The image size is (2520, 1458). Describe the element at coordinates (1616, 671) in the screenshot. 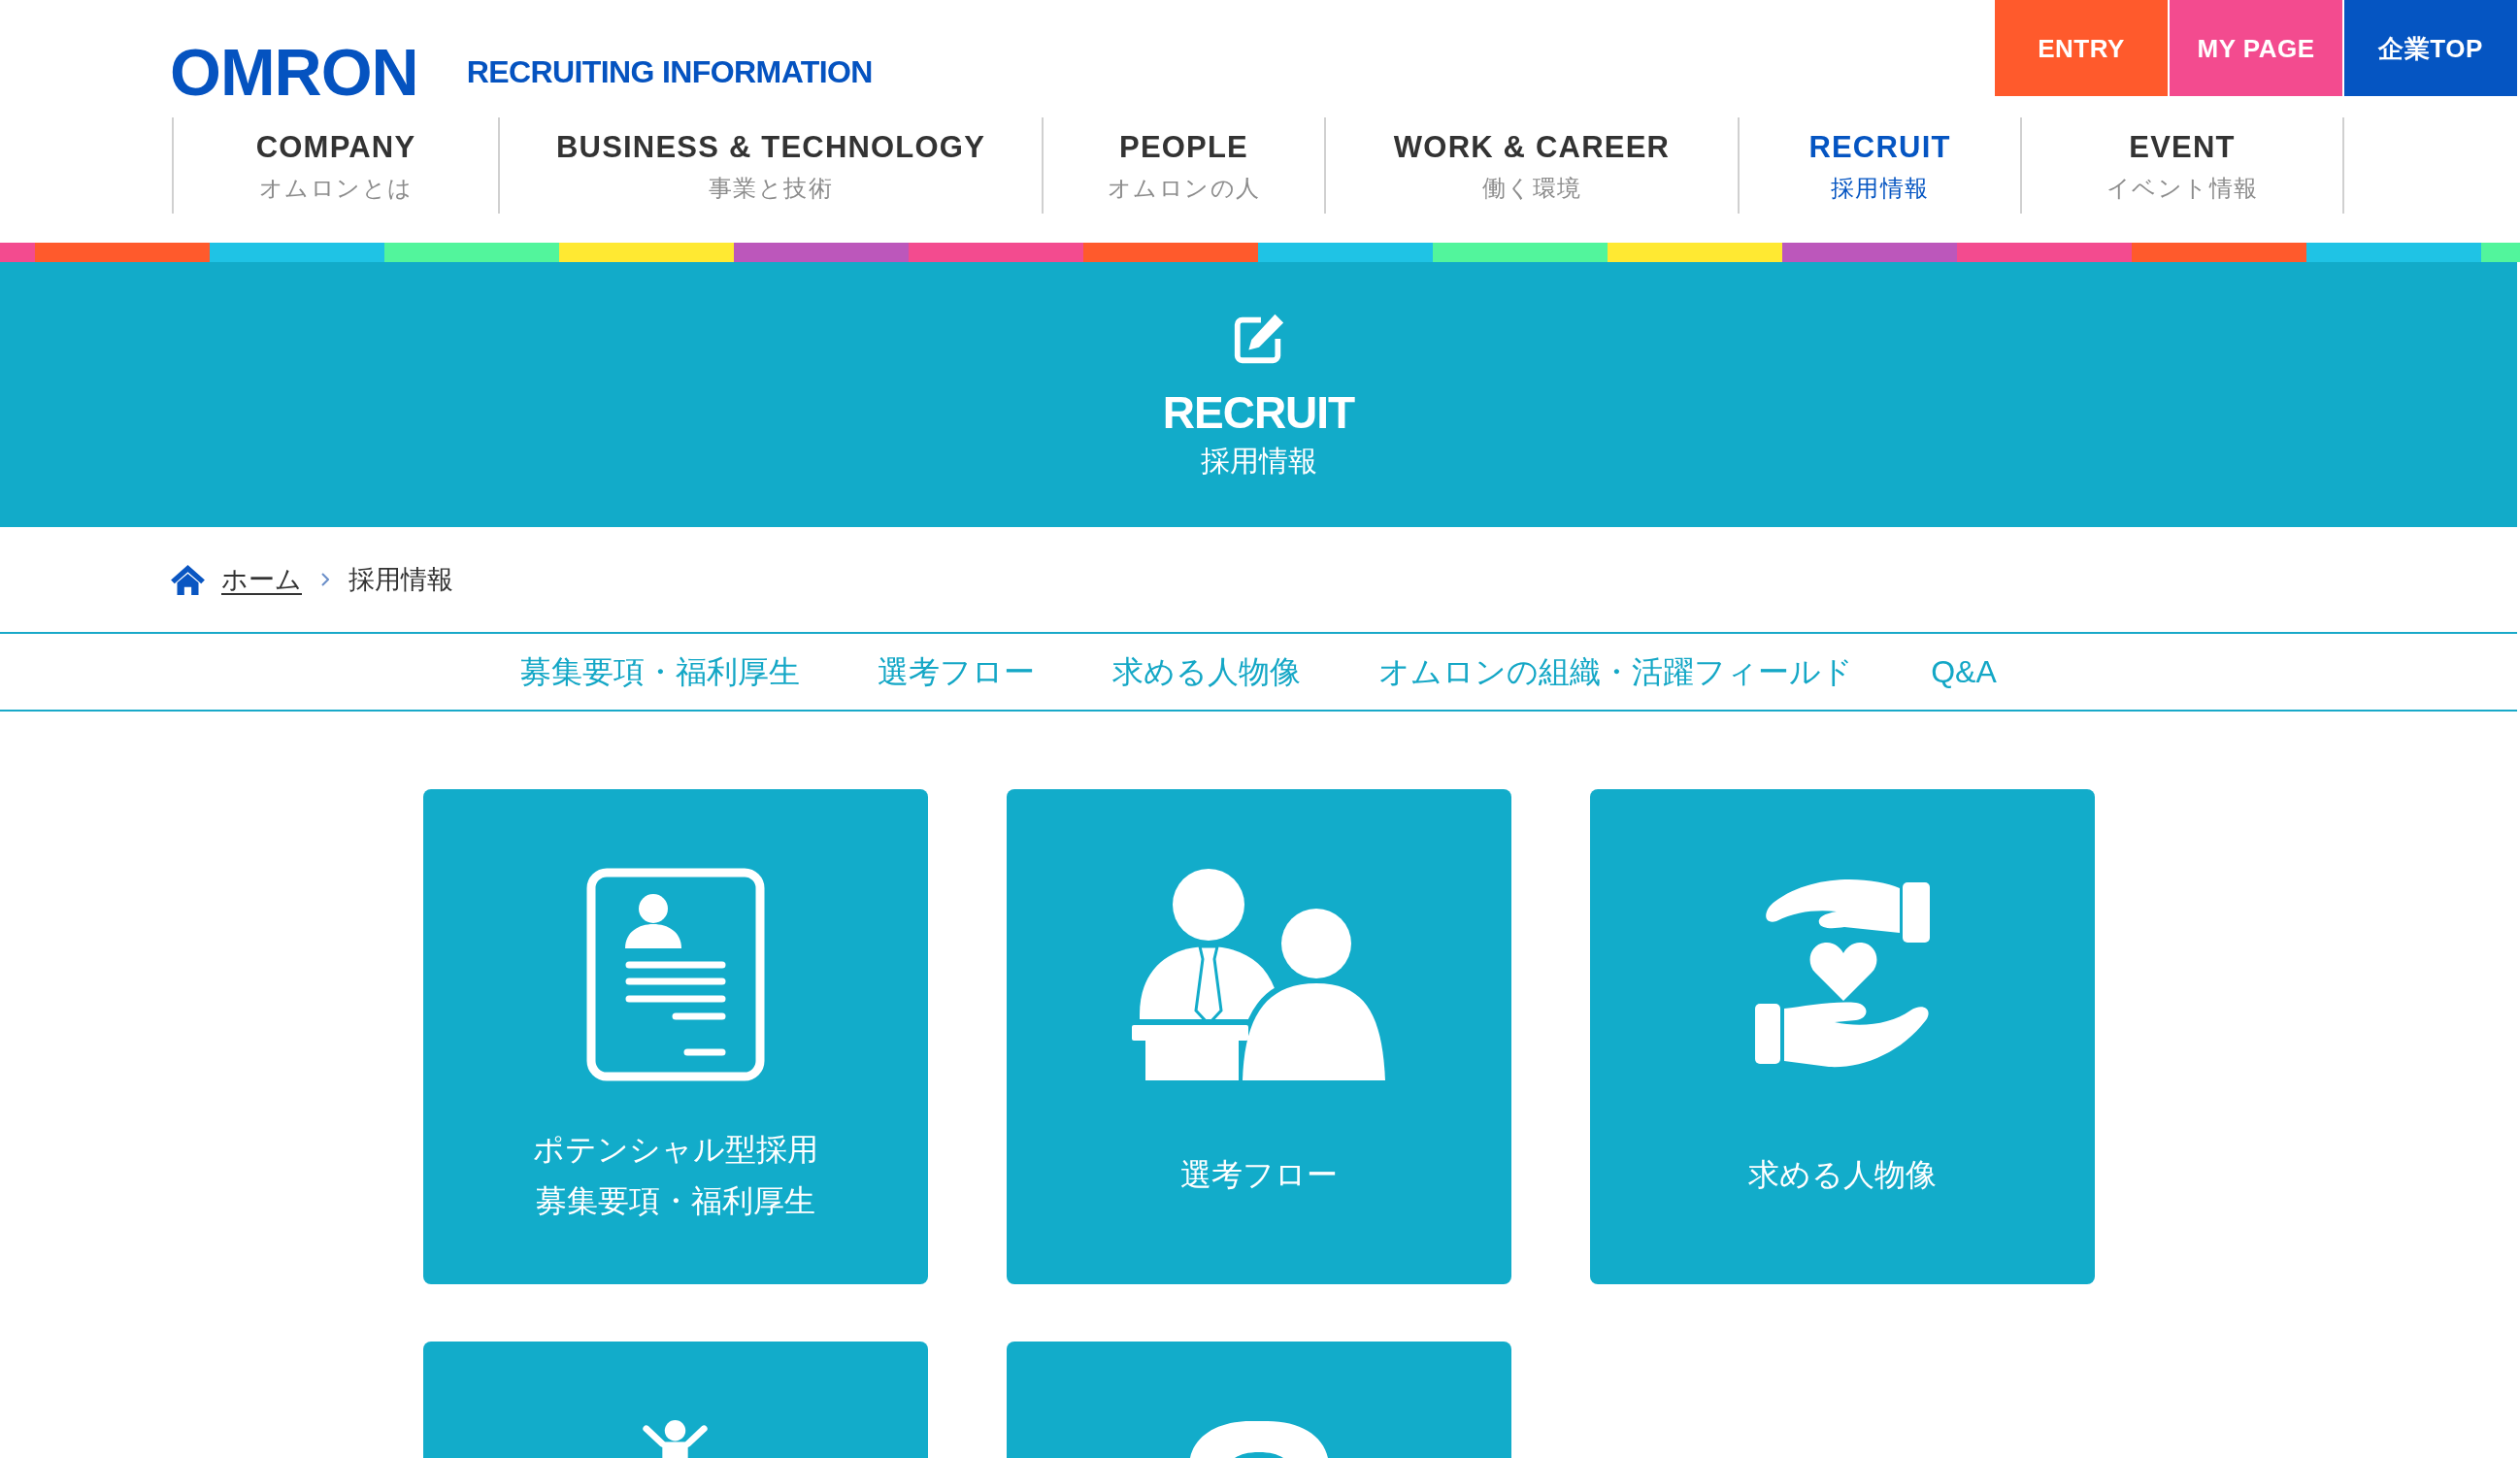

I see `section-link: オムロンの組織・活躍フィールド` at that location.